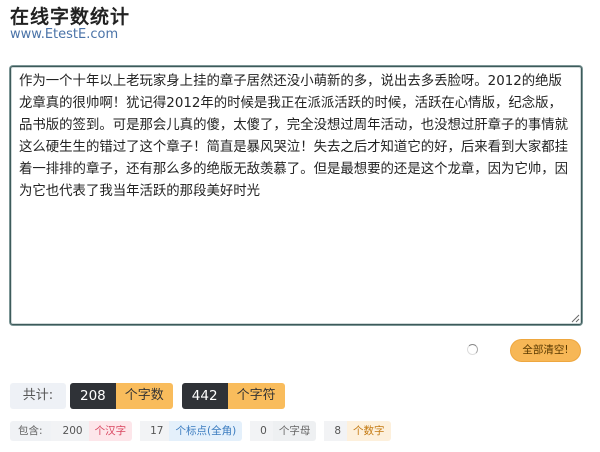 This screenshot has height=452, width=600. Describe the element at coordinates (155, 431) in the screenshot. I see `punctuation-count-value: 17` at that location.